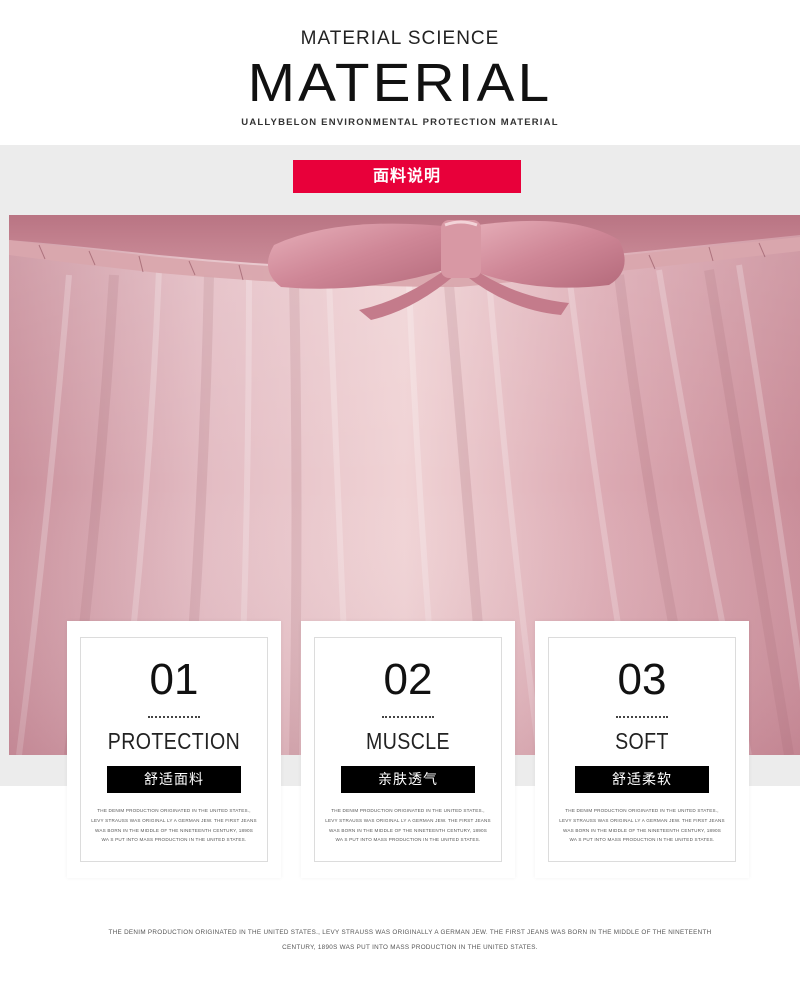  I want to click on card-title: SOFT, so click(642, 741).